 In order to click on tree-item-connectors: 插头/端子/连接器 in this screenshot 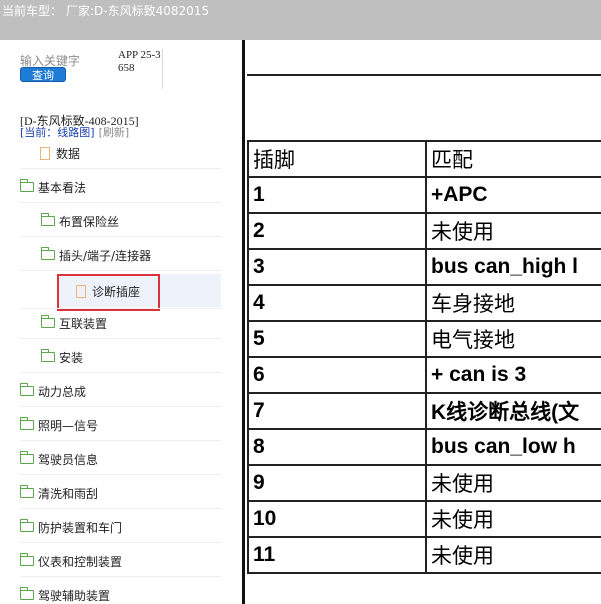, I will do `click(96, 255)`.